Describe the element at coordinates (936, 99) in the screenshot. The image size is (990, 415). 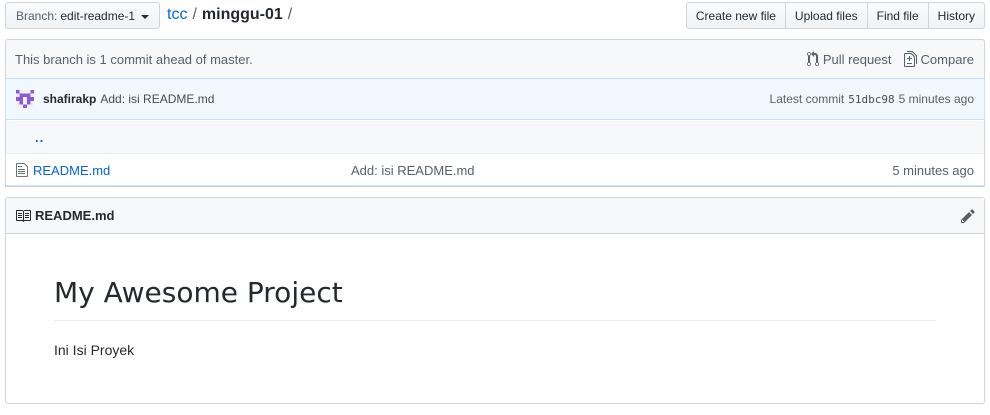
I see `commit-age: 5 minutes ago` at that location.